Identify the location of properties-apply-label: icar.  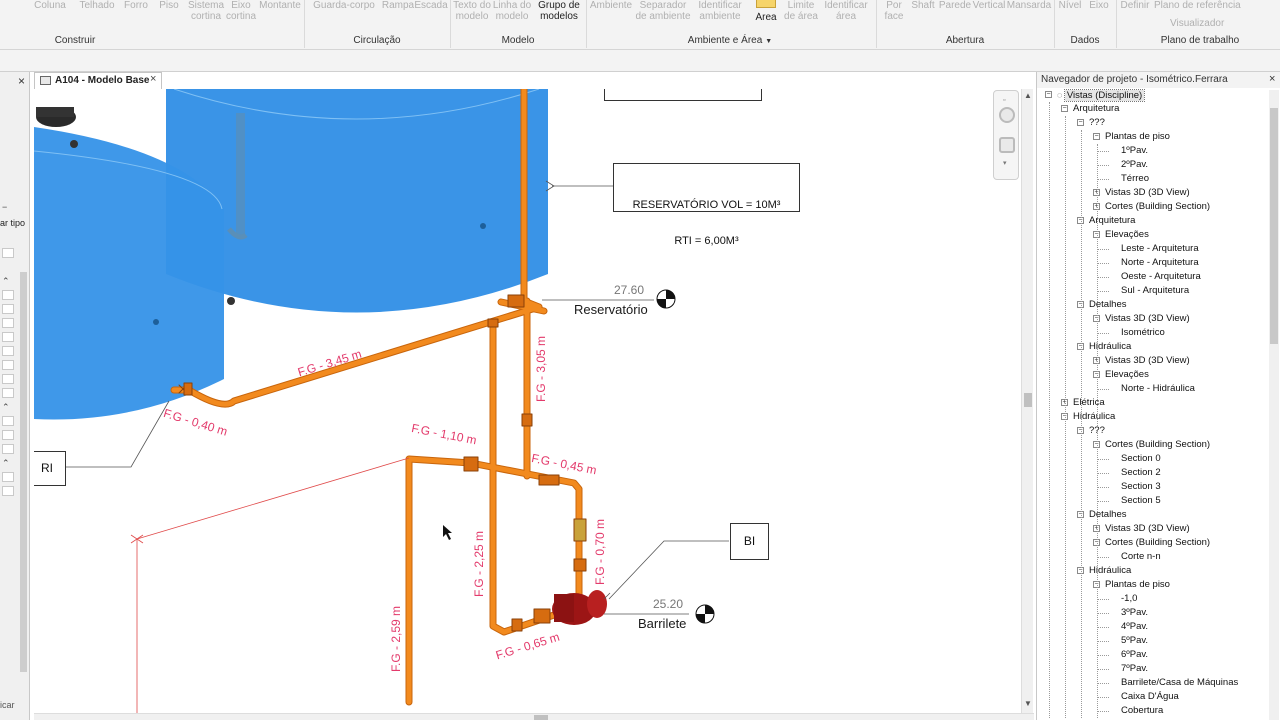
(7, 705).